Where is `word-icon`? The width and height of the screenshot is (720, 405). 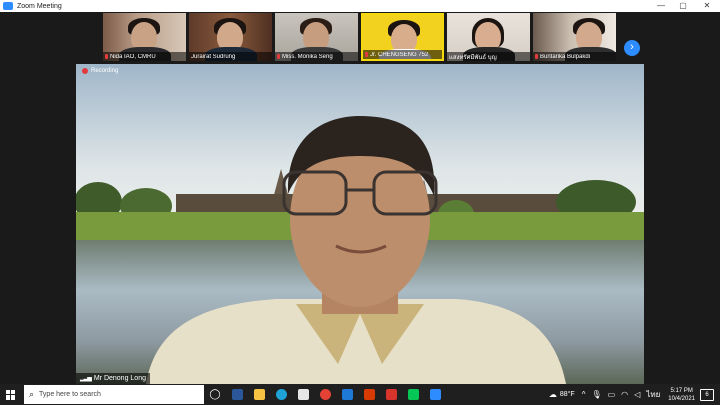
word-icon is located at coordinates (237, 394).